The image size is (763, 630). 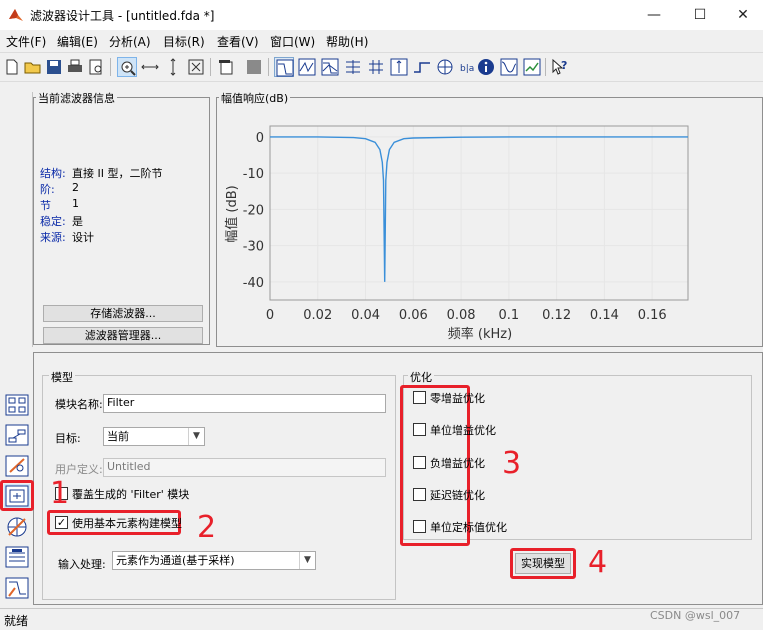 What do you see at coordinates (532, 67) in the screenshot?
I see `magnitude-estimate-icon` at bounding box center [532, 67].